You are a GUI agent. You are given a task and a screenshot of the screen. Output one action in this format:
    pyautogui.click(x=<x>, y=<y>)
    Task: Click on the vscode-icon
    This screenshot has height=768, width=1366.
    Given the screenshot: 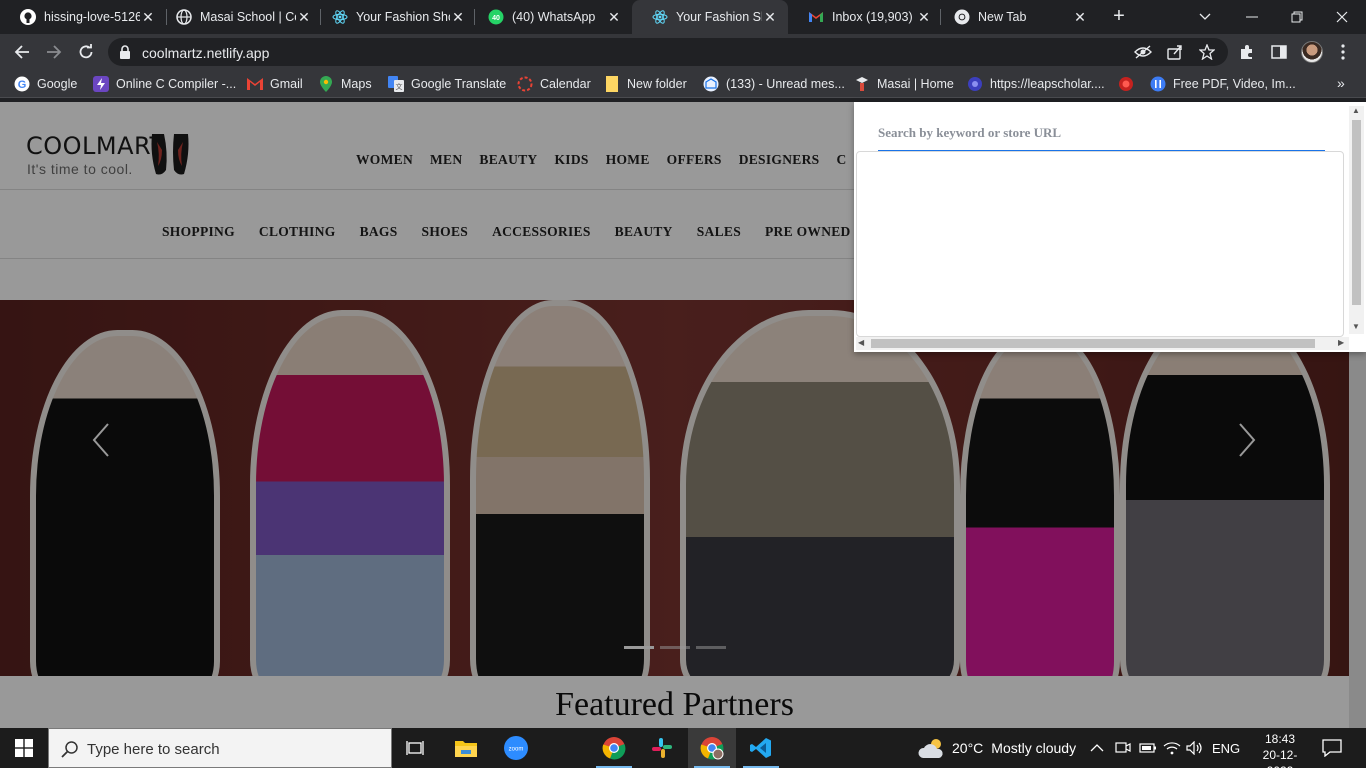 What is the action you would take?
    pyautogui.click(x=760, y=748)
    